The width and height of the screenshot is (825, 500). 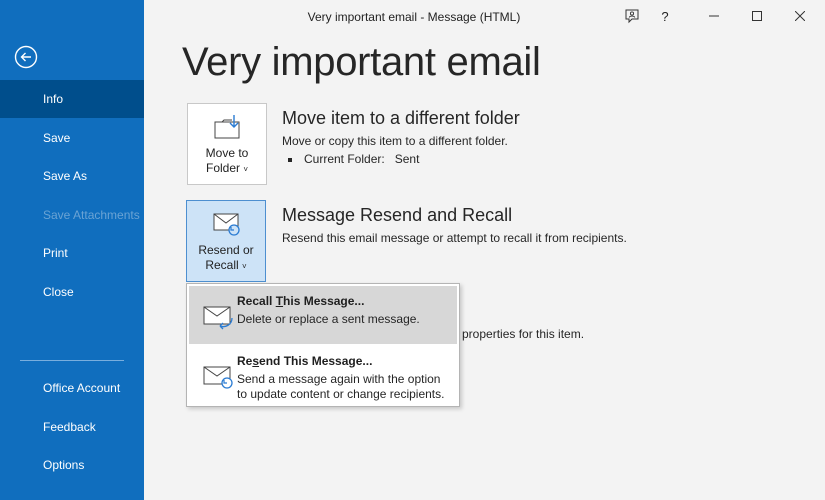 I want to click on current-folder-label: Current Folder:, so click(x=344, y=159).